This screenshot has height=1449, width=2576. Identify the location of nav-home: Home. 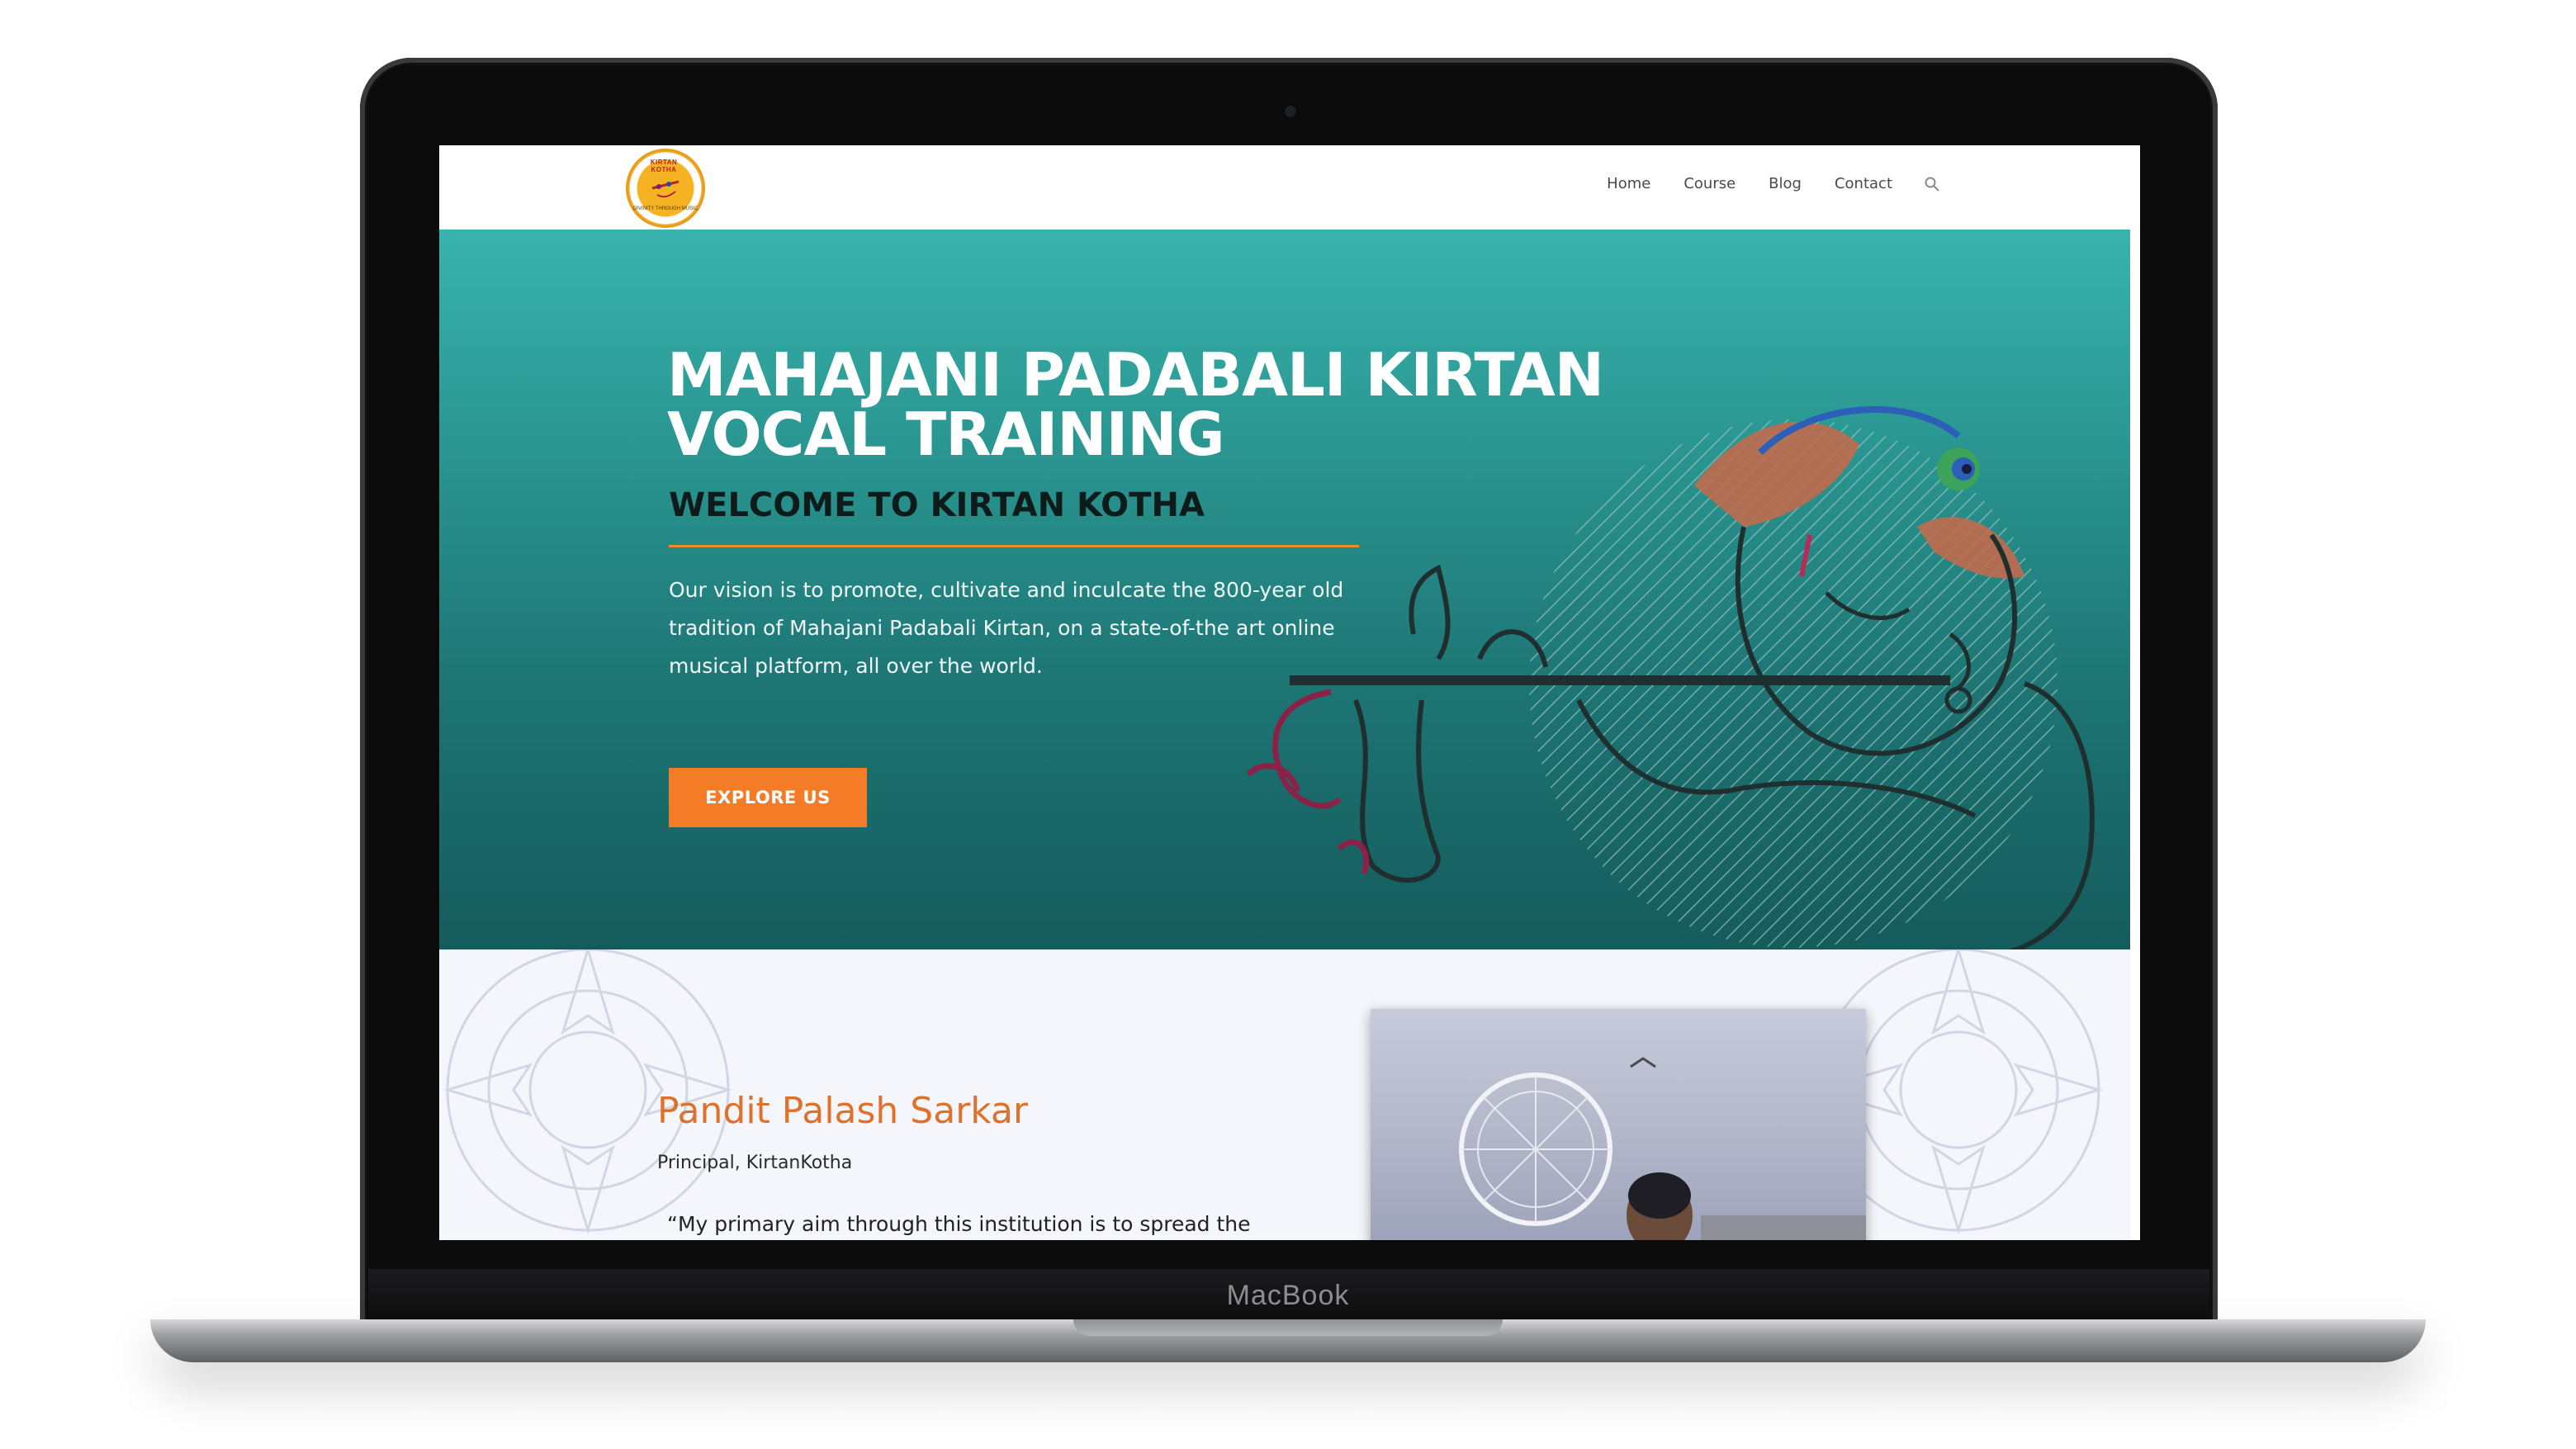
(1628, 183).